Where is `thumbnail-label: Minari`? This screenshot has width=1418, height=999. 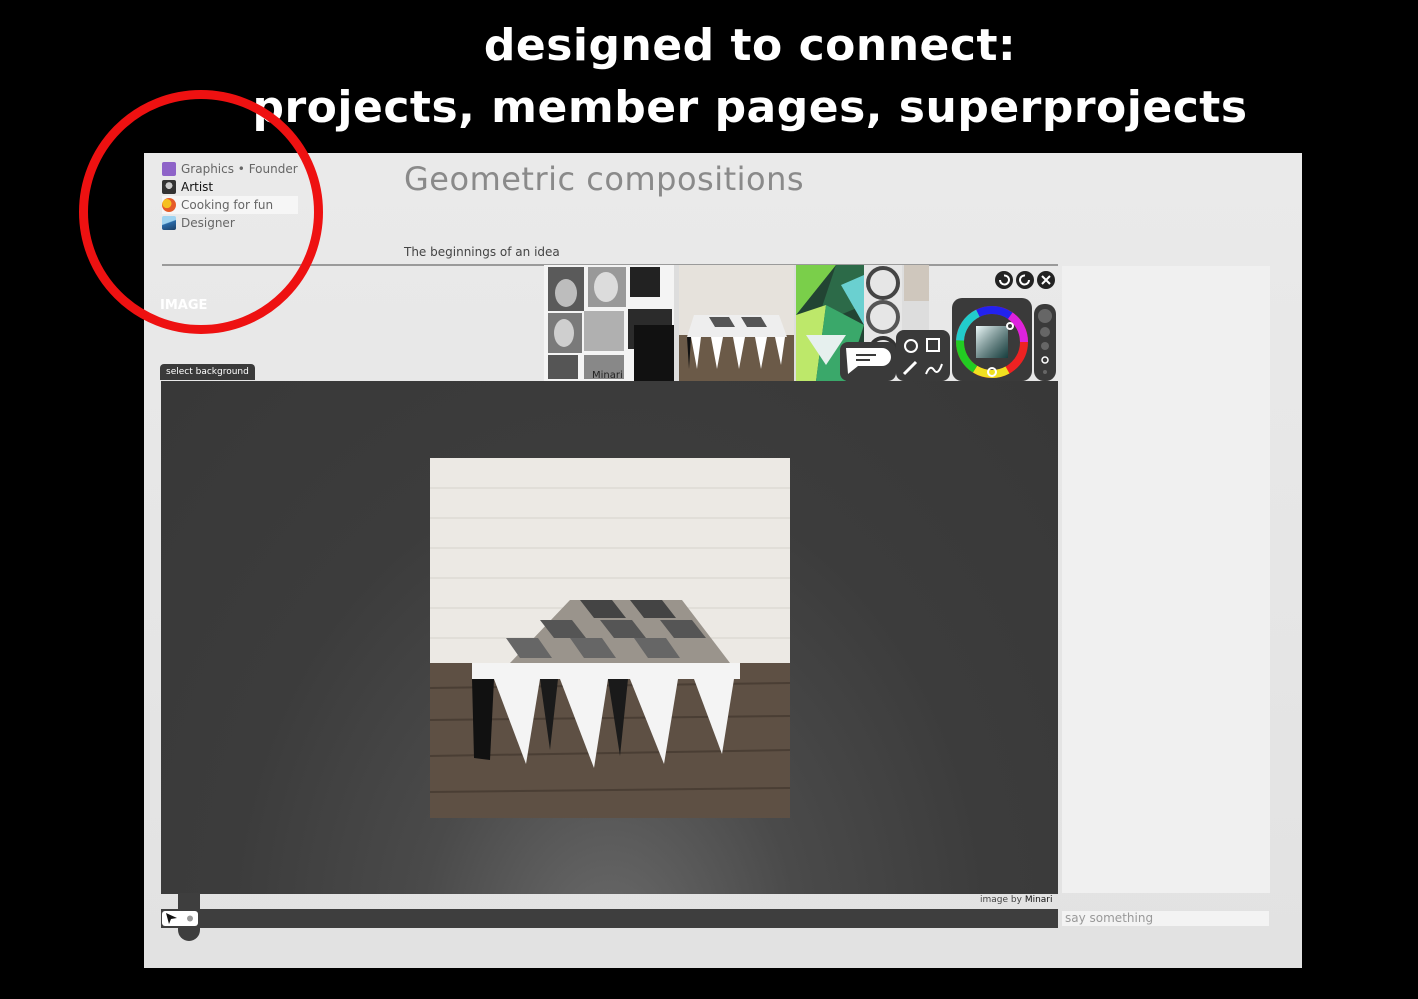
thumbnail-label: Minari is located at coordinates (607, 375).